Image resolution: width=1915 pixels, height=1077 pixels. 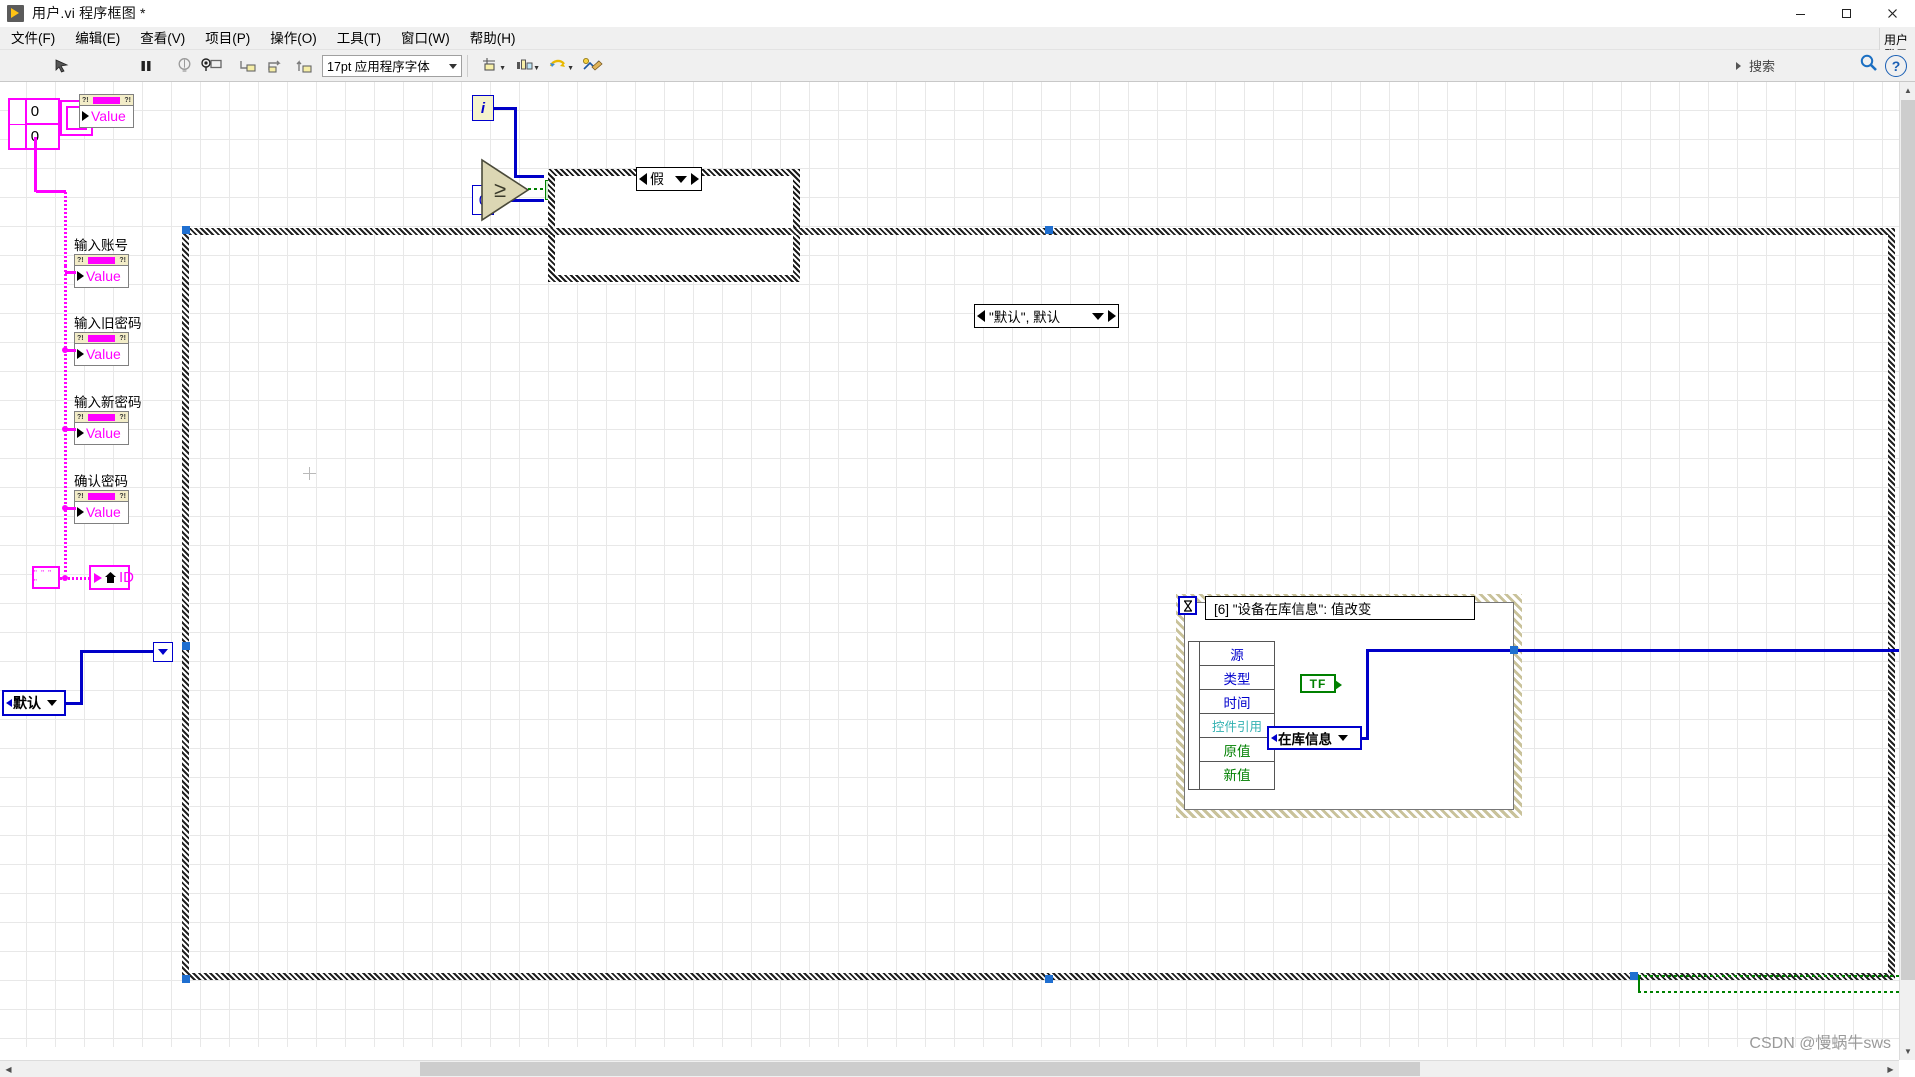 What do you see at coordinates (669, 179) in the screenshot?
I see `case-selector-label-false: 假` at bounding box center [669, 179].